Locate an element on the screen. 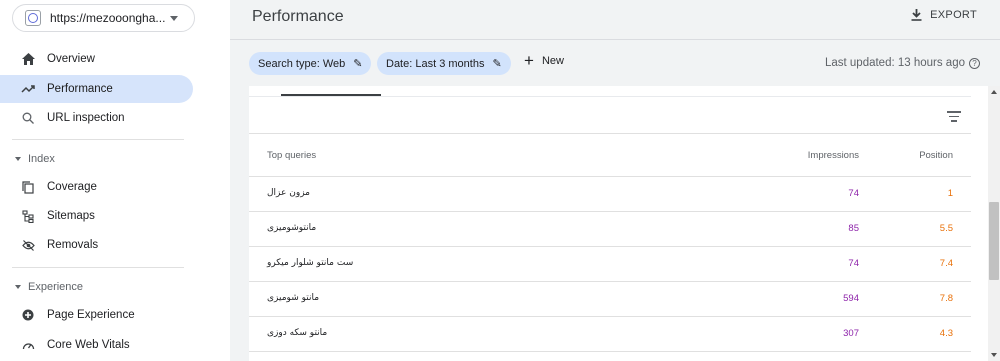 The image size is (1000, 361). sidebar-item-page-experience: Page Experience is located at coordinates (96, 315).